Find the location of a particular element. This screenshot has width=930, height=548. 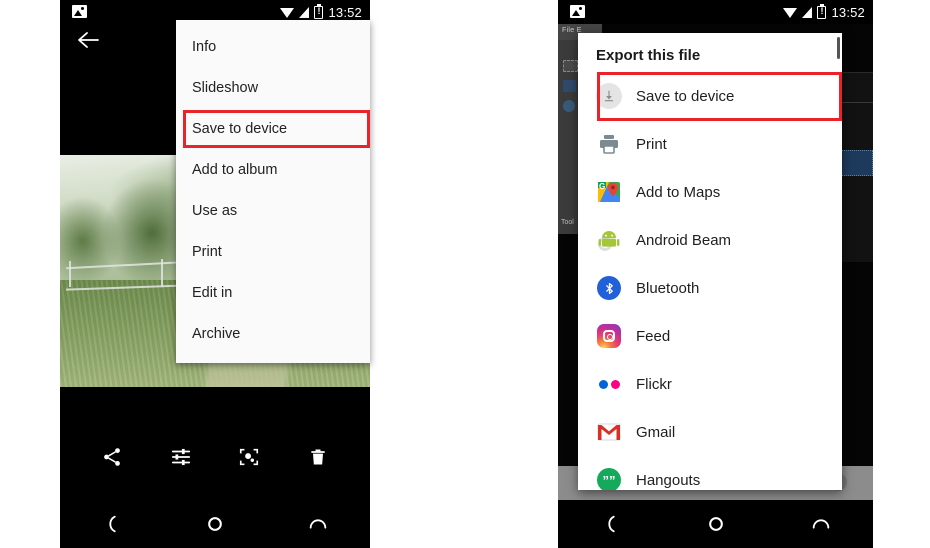

share-item-label: Feed is located at coordinates (653, 336).